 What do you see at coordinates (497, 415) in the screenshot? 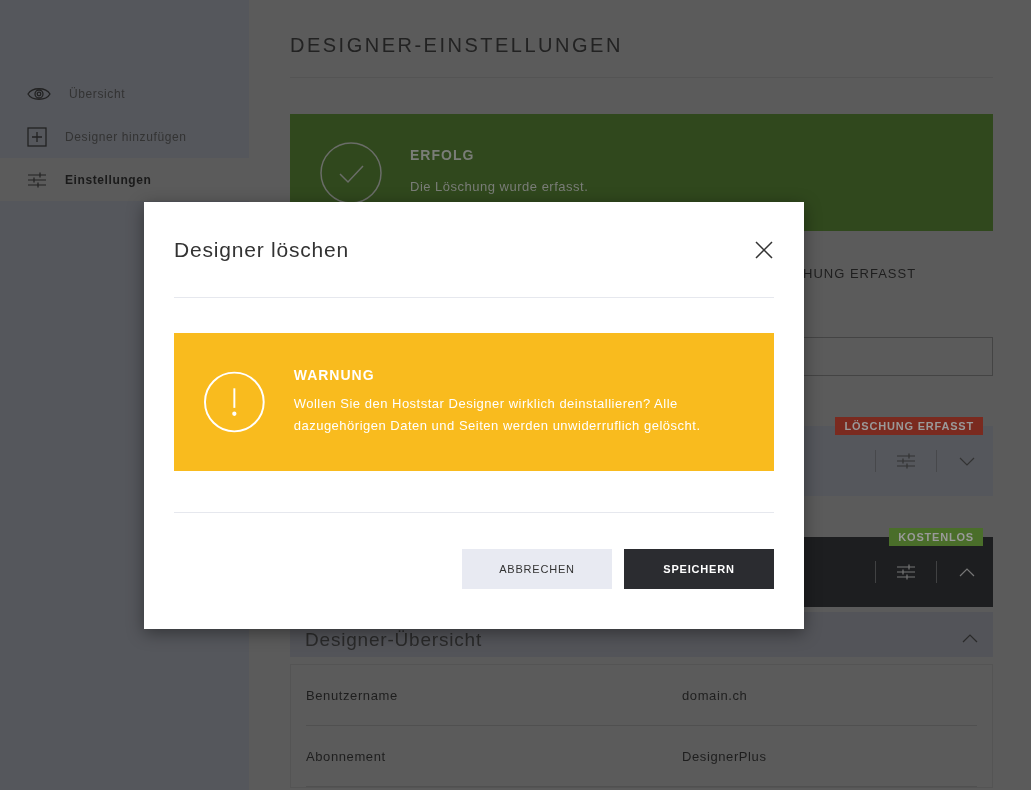
I see `alert-message: Wollen Sie den Hoststar Designer wirklich deinstallieren? Alle dazugehörigen Daten und Seiten werden unwiderruflich gelöscht.` at bounding box center [497, 415].